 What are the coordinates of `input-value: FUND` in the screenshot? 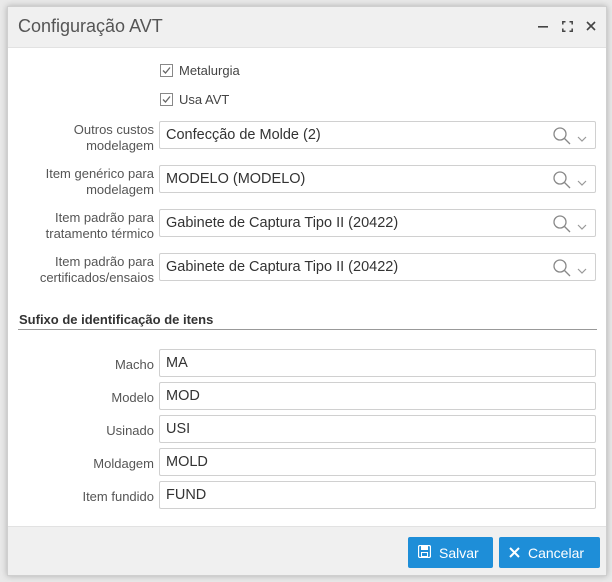 It's located at (186, 495).